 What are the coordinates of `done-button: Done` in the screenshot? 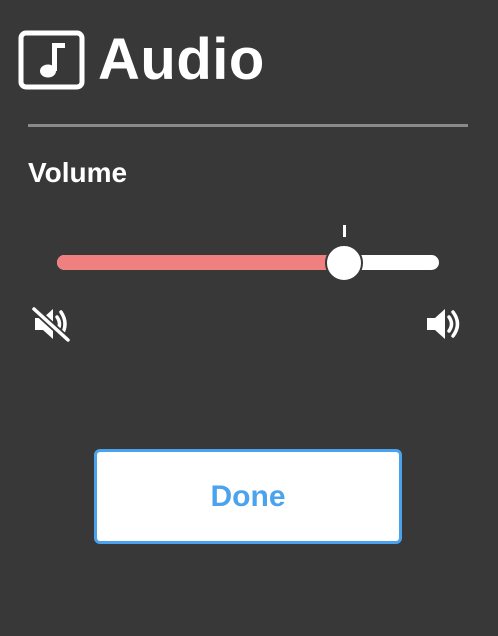 It's located at (248, 496).